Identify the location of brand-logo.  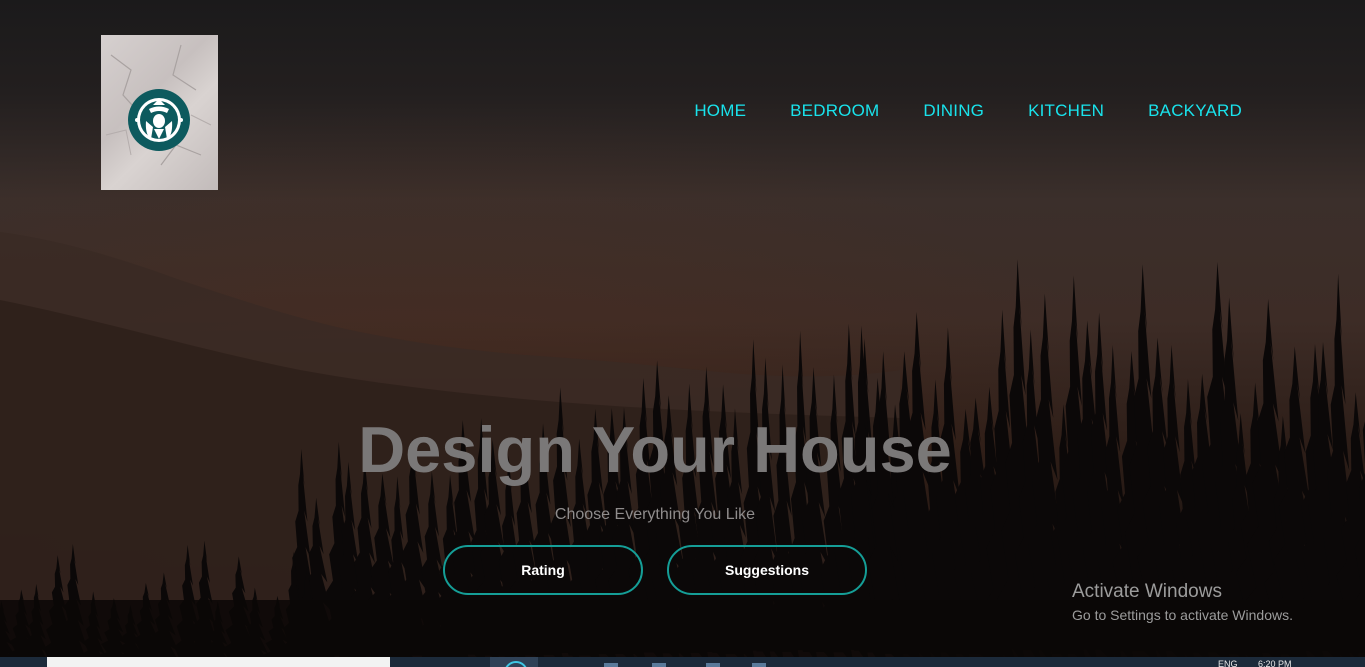
(159, 112).